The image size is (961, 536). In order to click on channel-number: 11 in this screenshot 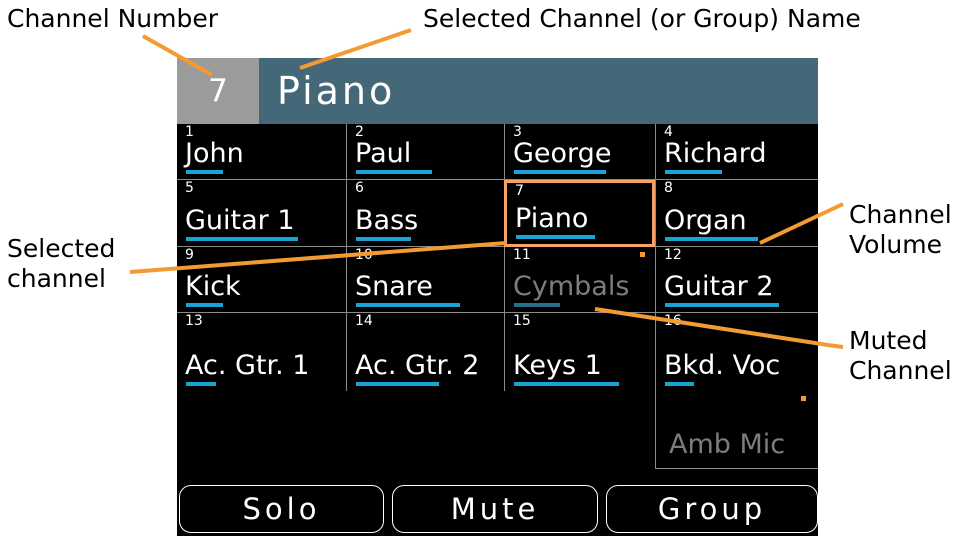, I will do `click(522, 255)`.